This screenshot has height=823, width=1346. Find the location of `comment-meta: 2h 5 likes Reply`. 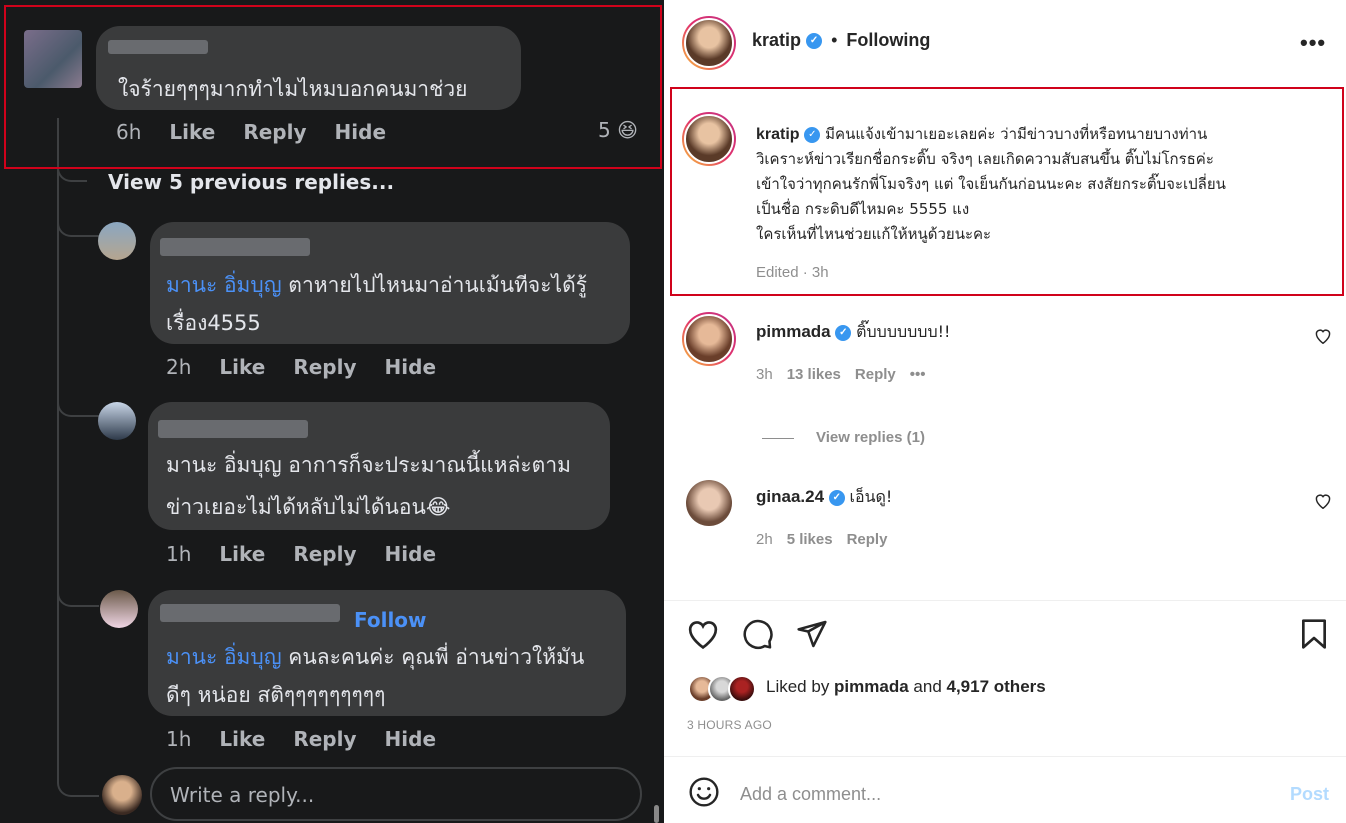

comment-meta: 2h 5 likes Reply is located at coordinates (821, 539).